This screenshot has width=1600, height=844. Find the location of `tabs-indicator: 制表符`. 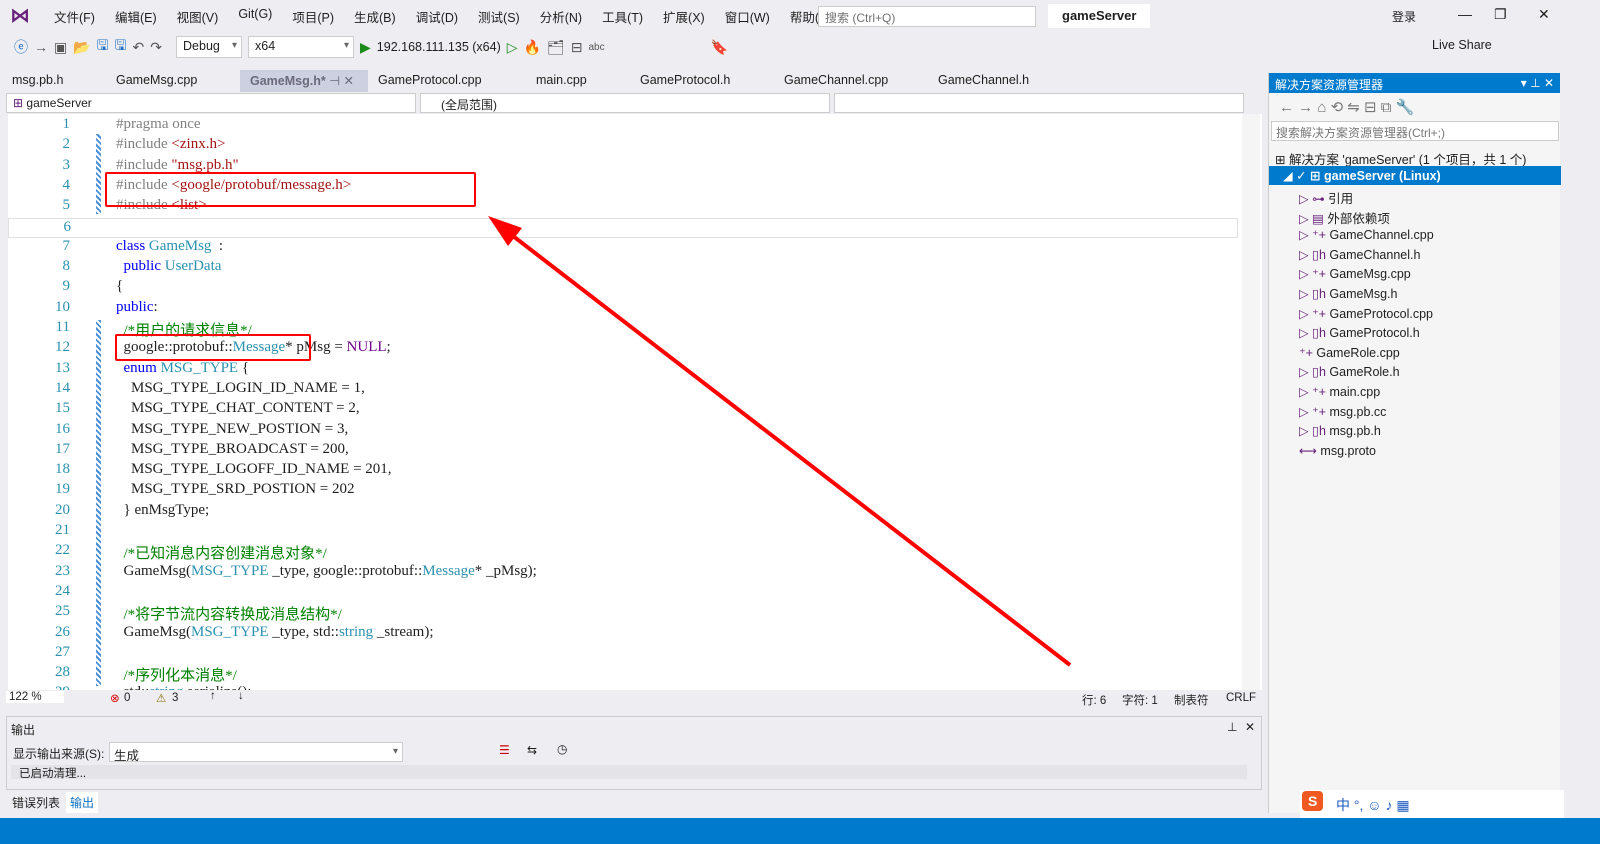

tabs-indicator: 制表符 is located at coordinates (1191, 700).